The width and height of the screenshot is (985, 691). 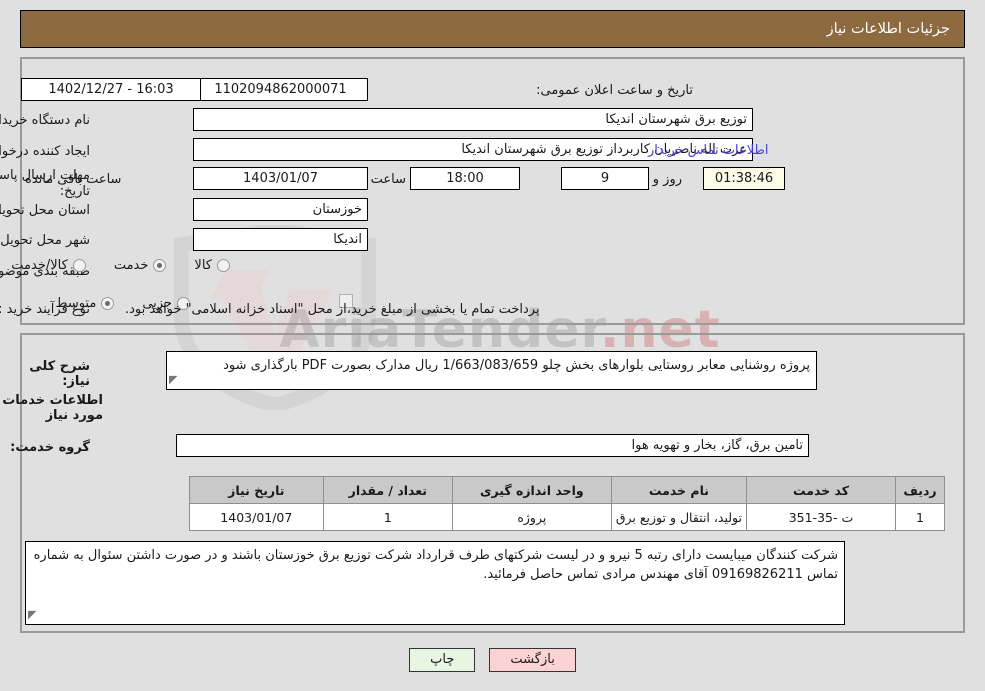 What do you see at coordinates (473, 119) in the screenshot?
I see `buyer-org-value: توزیع برق شهرستان اندیکا` at bounding box center [473, 119].